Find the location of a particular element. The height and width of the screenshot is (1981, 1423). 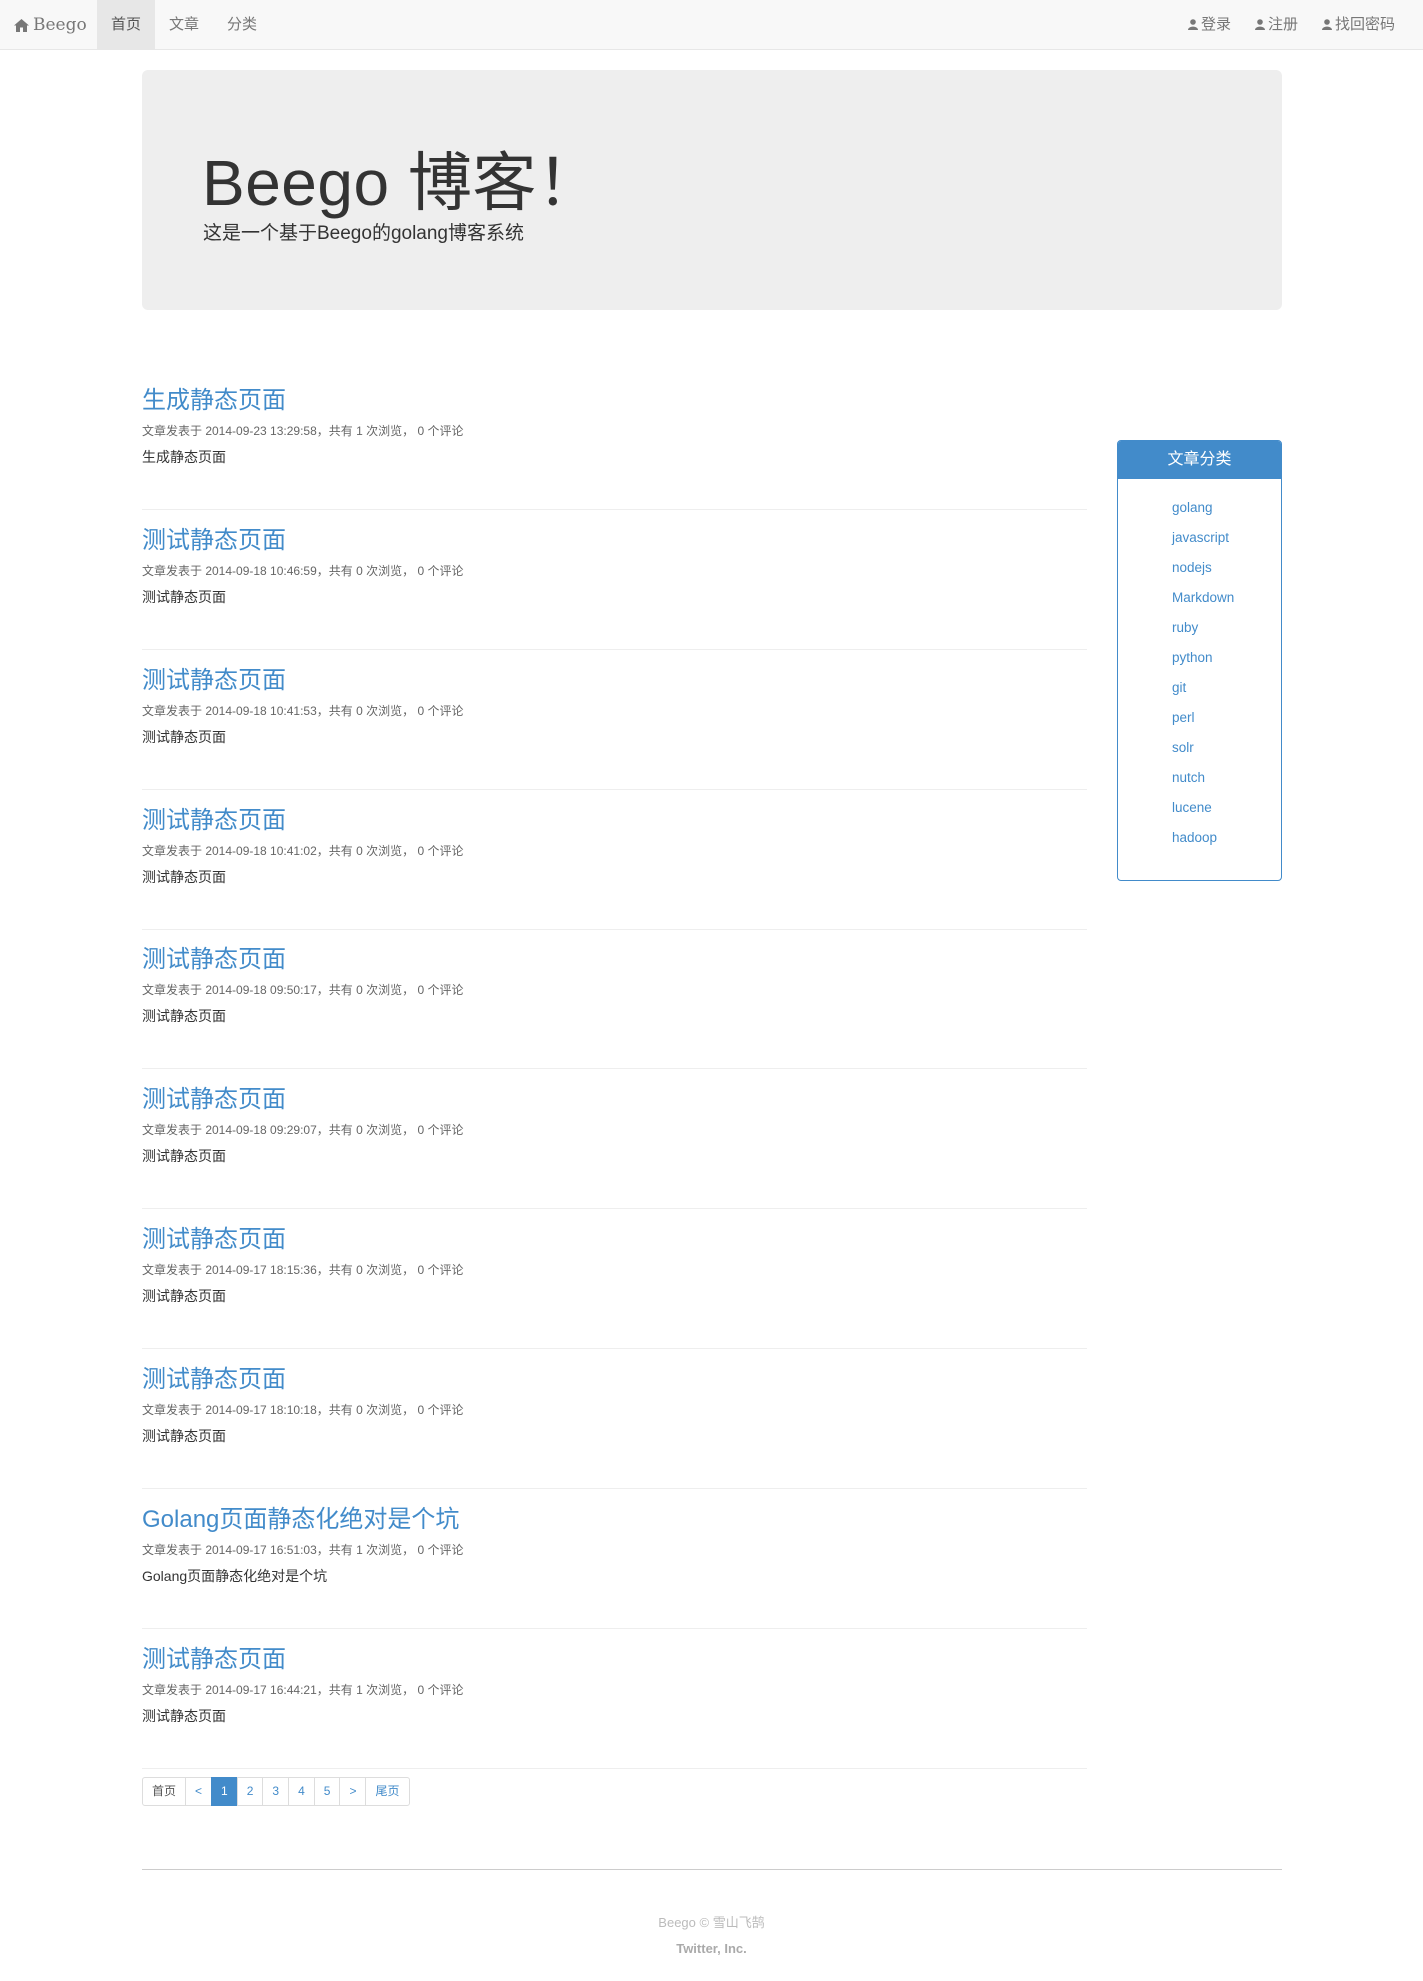

category-panel-title: 文章分类 is located at coordinates (1199, 460).